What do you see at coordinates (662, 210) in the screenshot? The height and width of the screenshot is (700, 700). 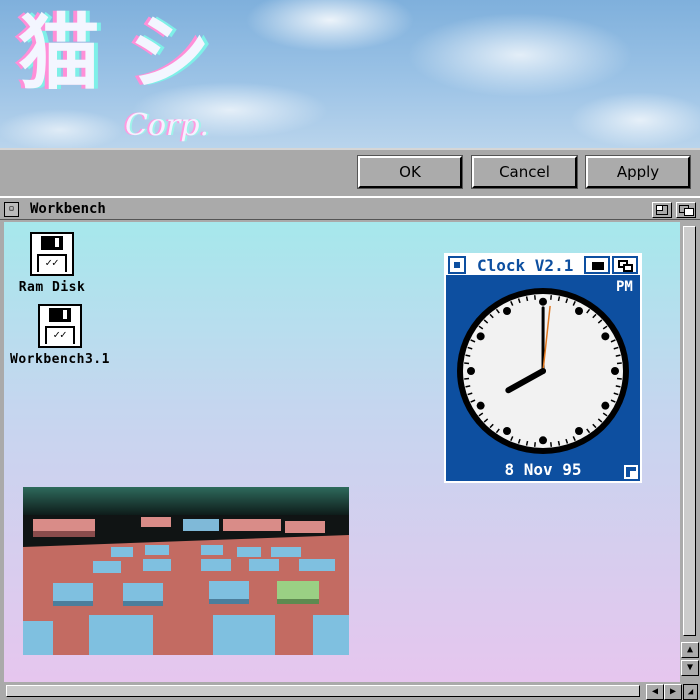 I see `zoom-gadget-icon` at bounding box center [662, 210].